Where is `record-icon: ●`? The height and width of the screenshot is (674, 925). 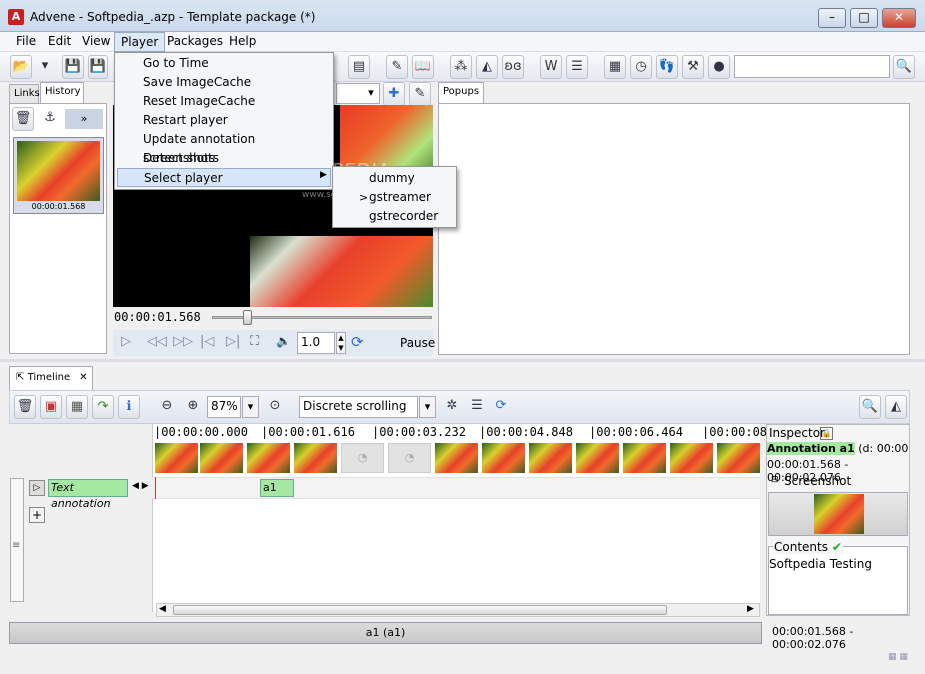 record-icon: ● is located at coordinates (719, 67).